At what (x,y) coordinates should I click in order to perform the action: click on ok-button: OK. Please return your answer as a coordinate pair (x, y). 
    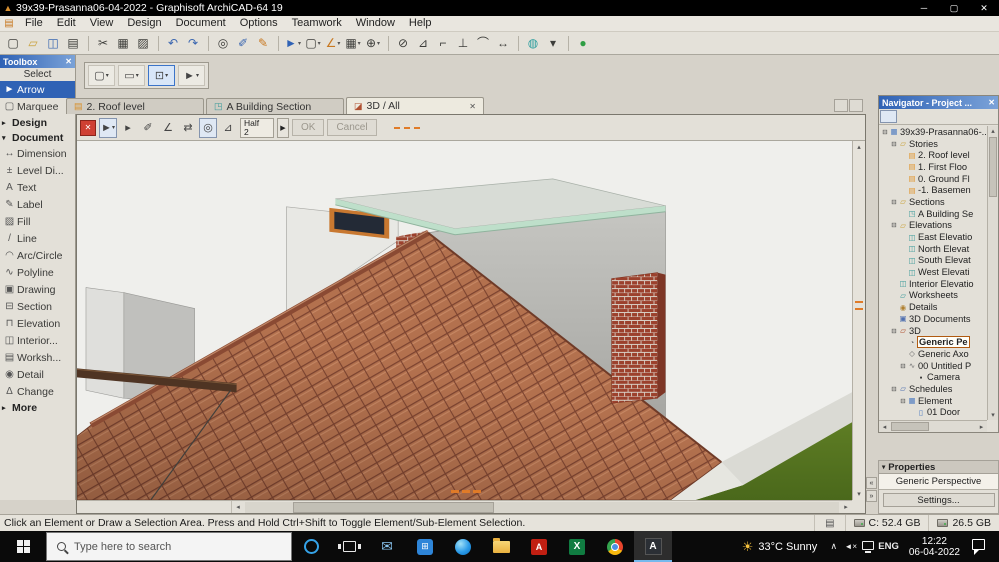
    Looking at the image, I should click on (308, 127).